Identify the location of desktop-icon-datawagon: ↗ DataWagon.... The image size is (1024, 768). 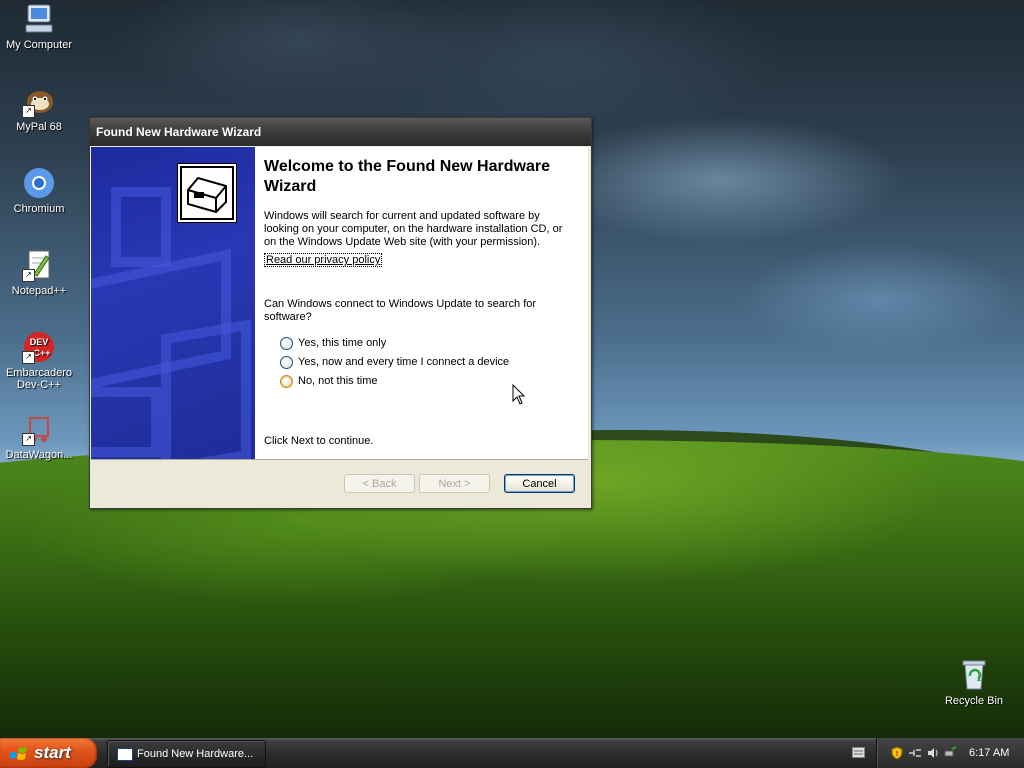
(39, 436).